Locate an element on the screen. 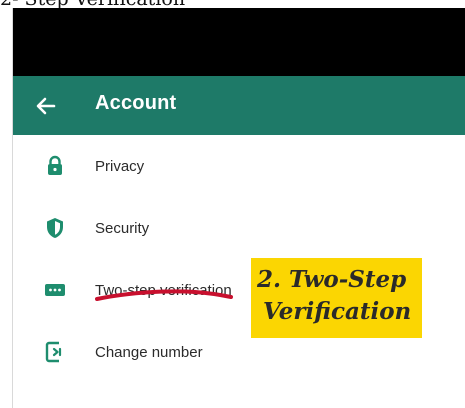 Image resolution: width=465 pixels, height=408 pixels. annotation-badge: 2. Two-Step Verification is located at coordinates (336, 298).